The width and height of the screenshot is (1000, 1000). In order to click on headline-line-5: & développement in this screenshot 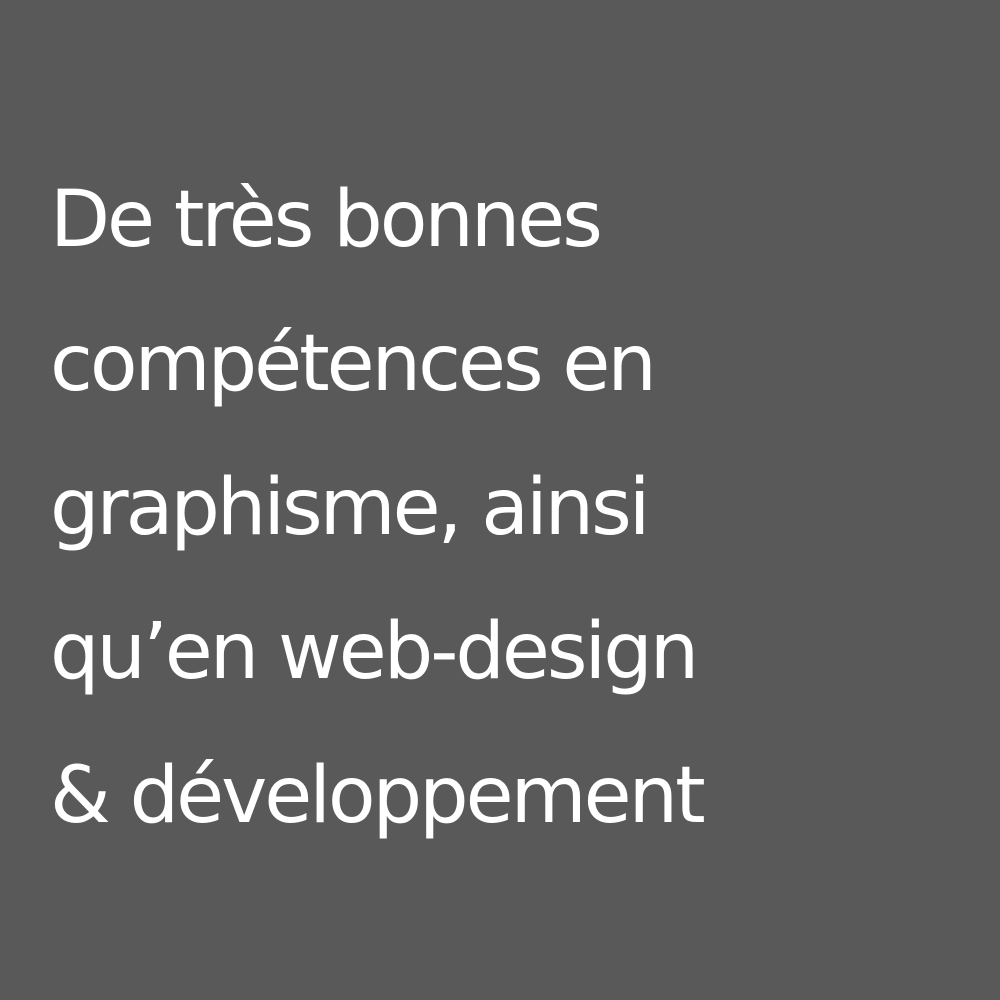, I will do `click(378, 796)`.